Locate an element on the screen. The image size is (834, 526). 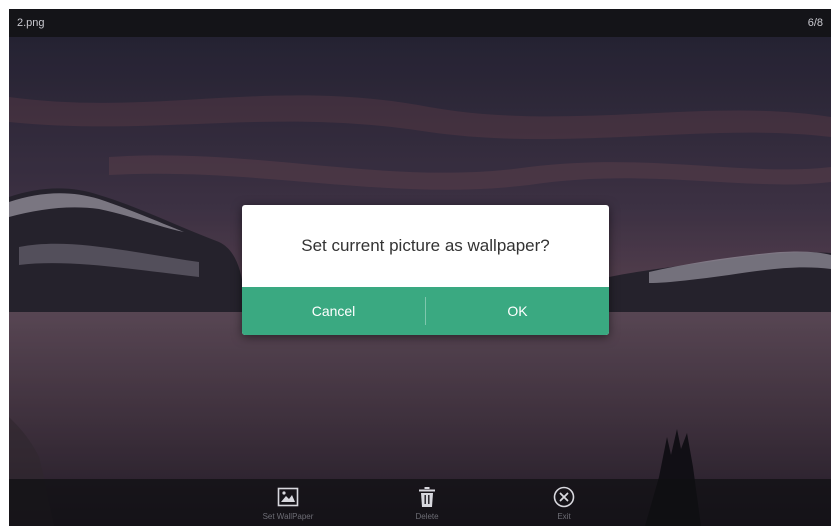
bottom-toolbar: Set WallPaper Delete Exit is located at coordinates (420, 502).